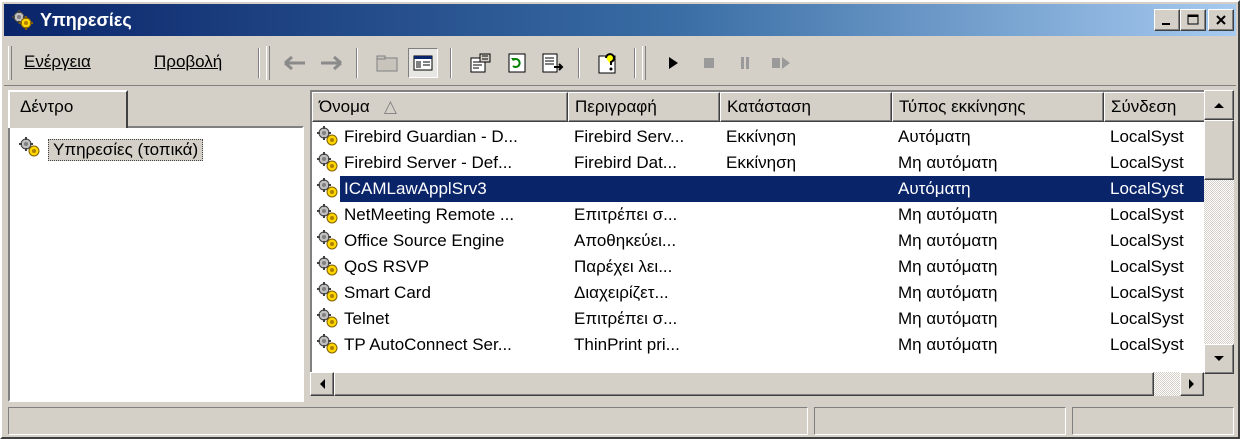  What do you see at coordinates (387, 292) in the screenshot?
I see `cell-name: Smart Card` at bounding box center [387, 292].